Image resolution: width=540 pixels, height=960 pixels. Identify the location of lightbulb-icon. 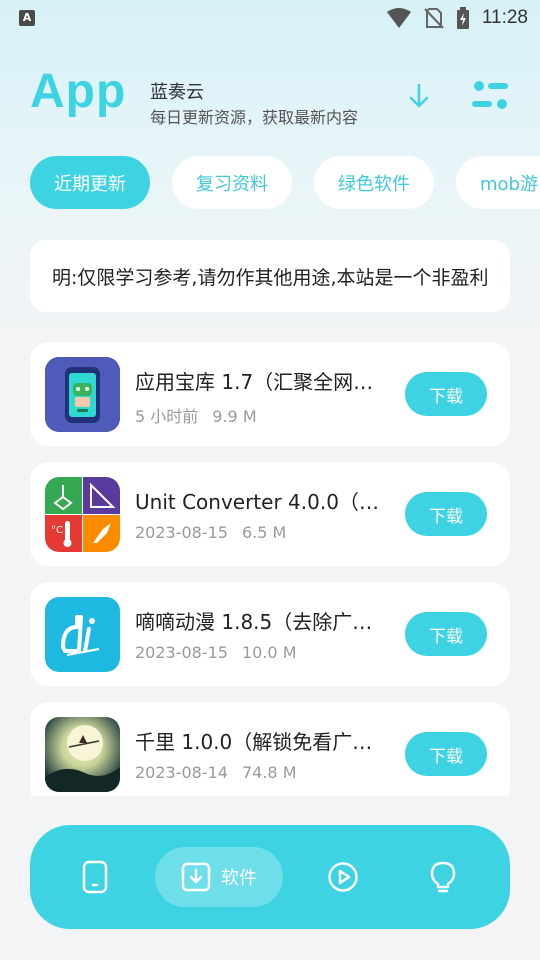
(443, 877).